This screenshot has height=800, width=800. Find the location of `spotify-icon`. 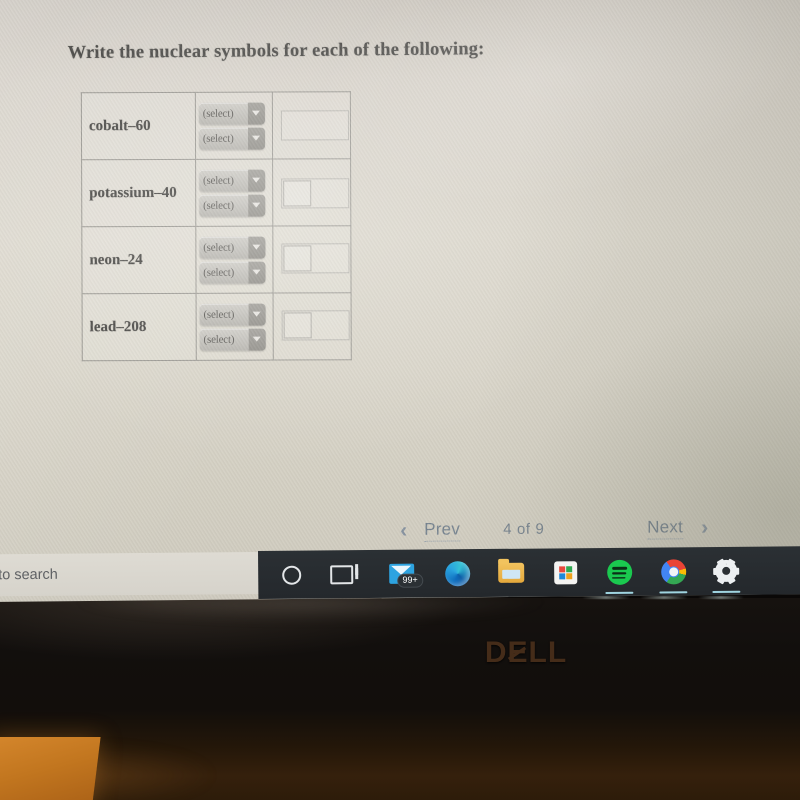

spotify-icon is located at coordinates (619, 572).